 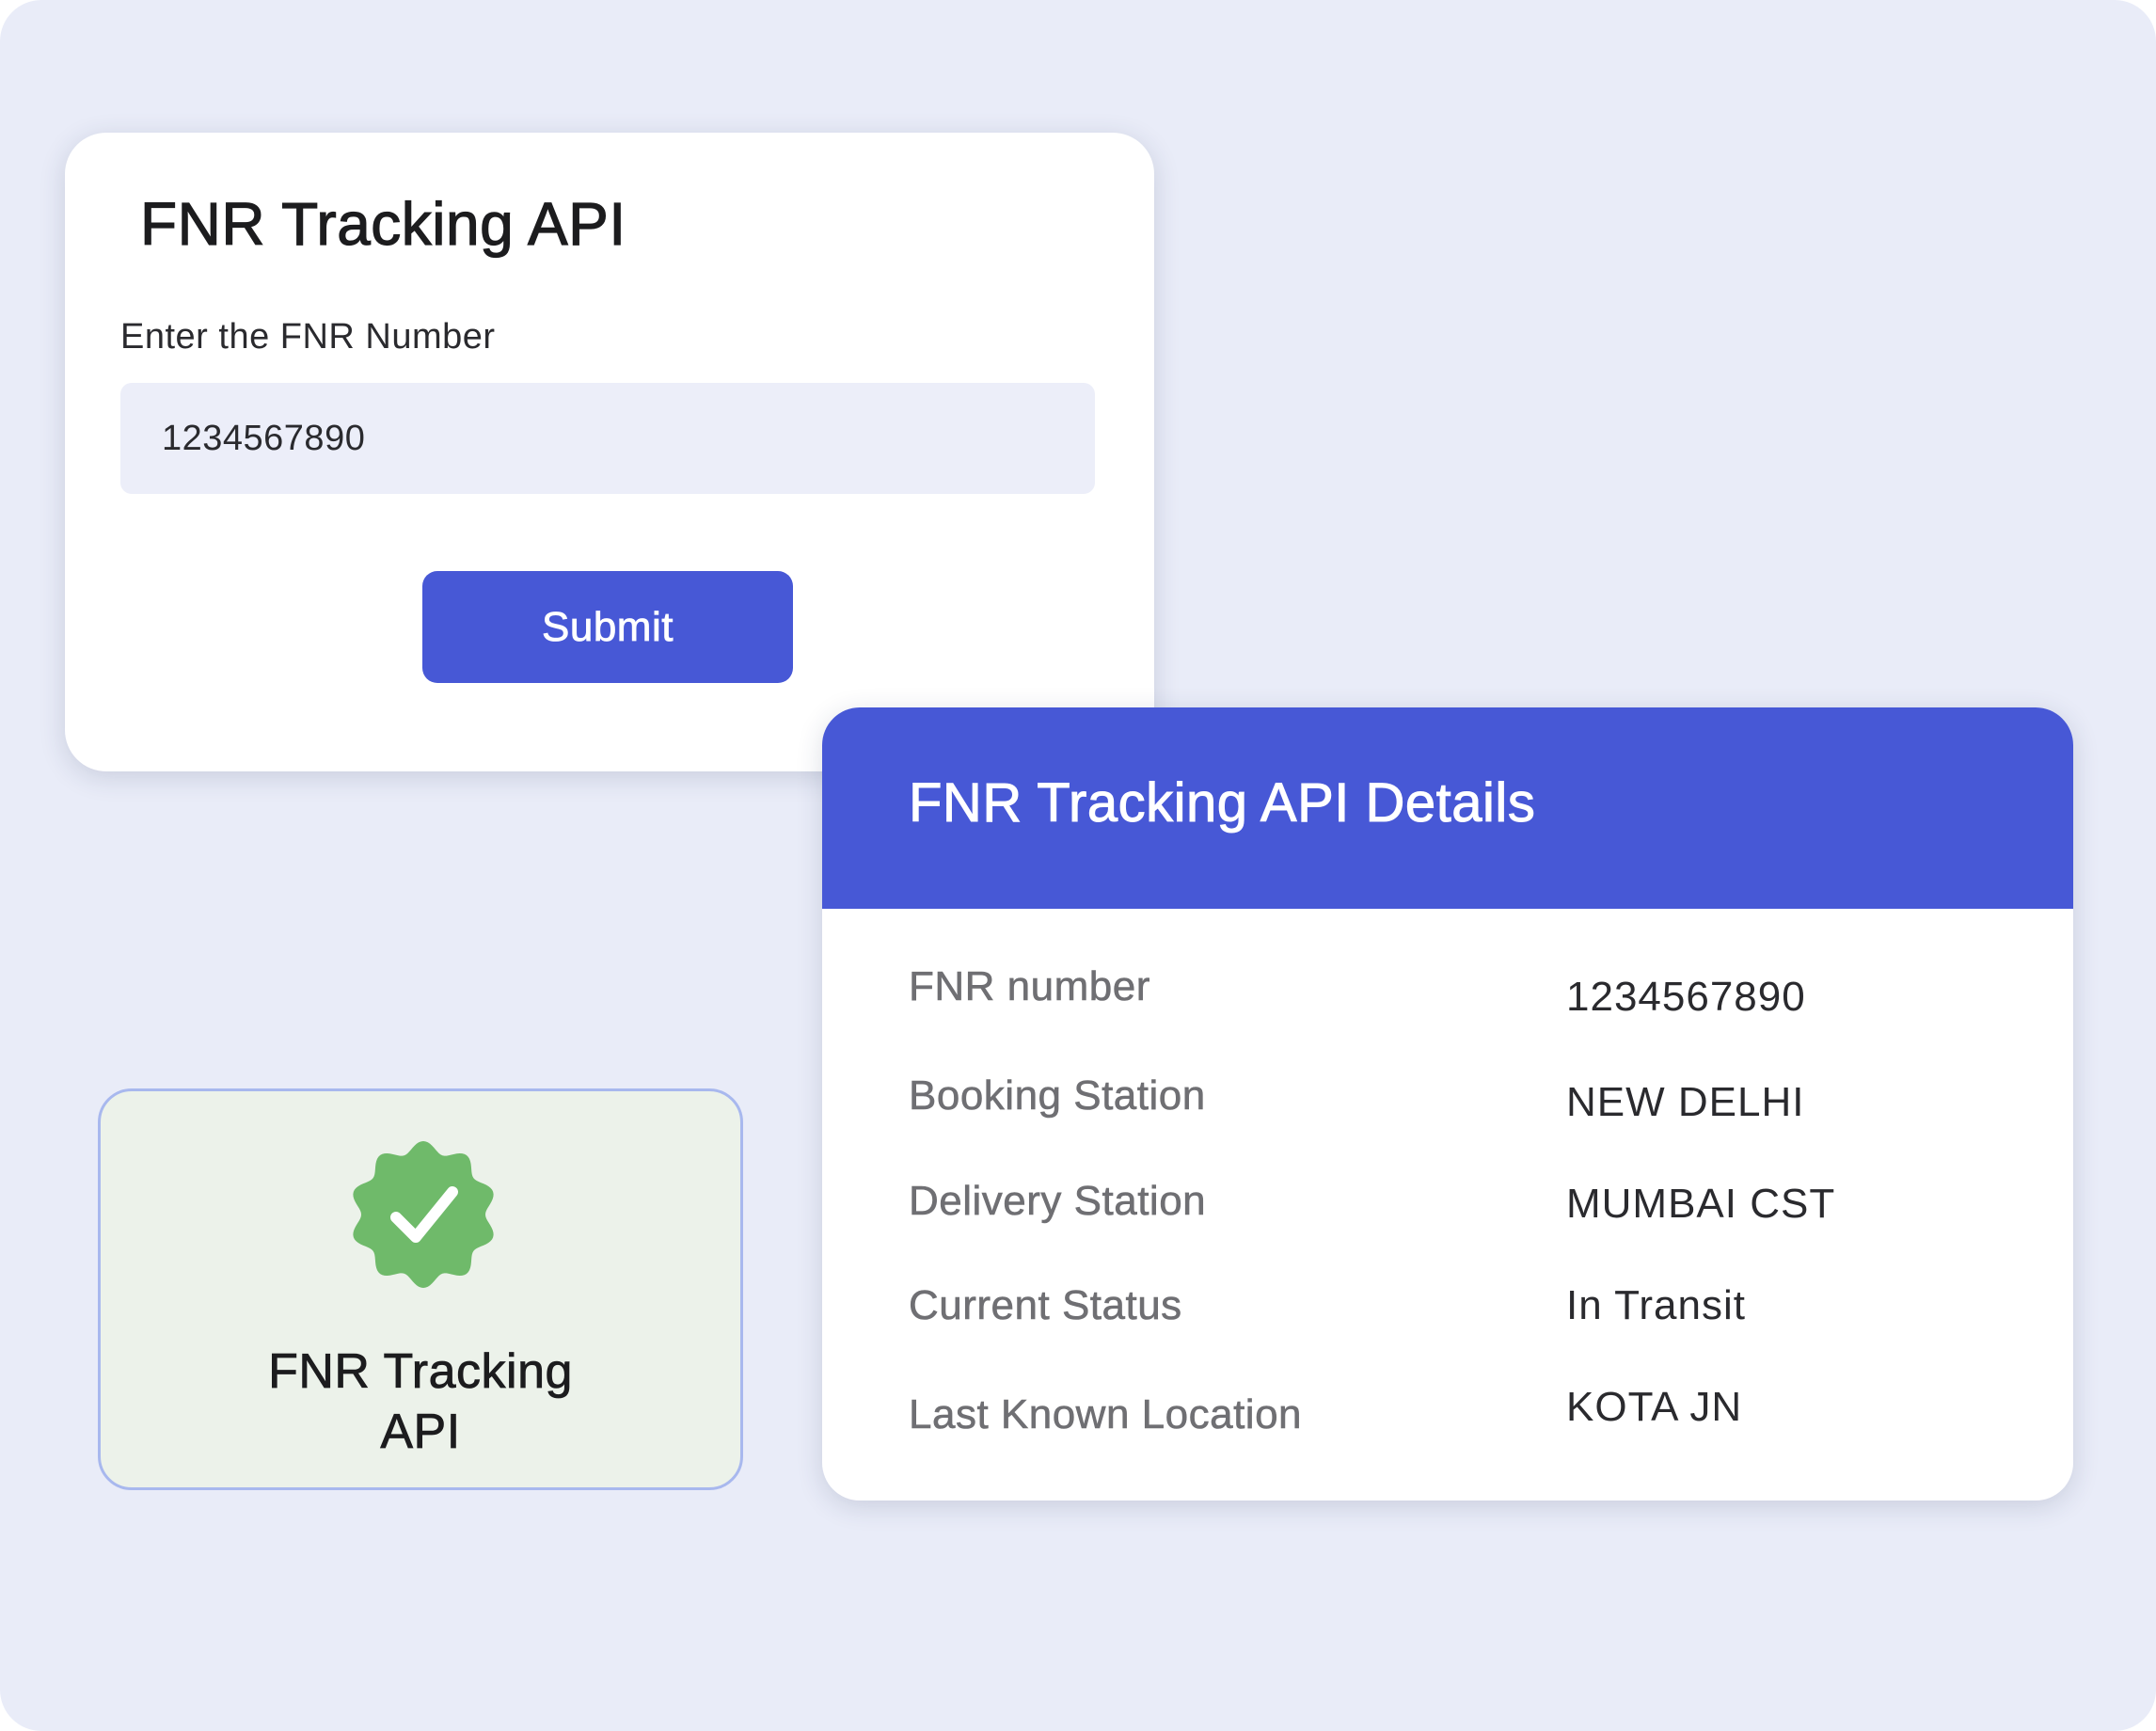 I want to click on badge-label-line-2: API, so click(x=420, y=1432).